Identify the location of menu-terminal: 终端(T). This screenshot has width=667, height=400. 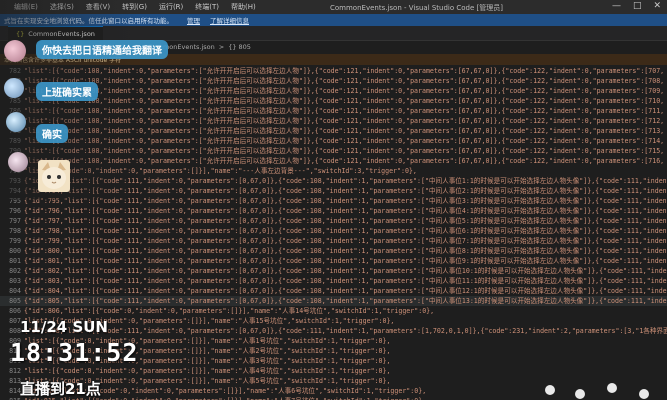
(207, 7).